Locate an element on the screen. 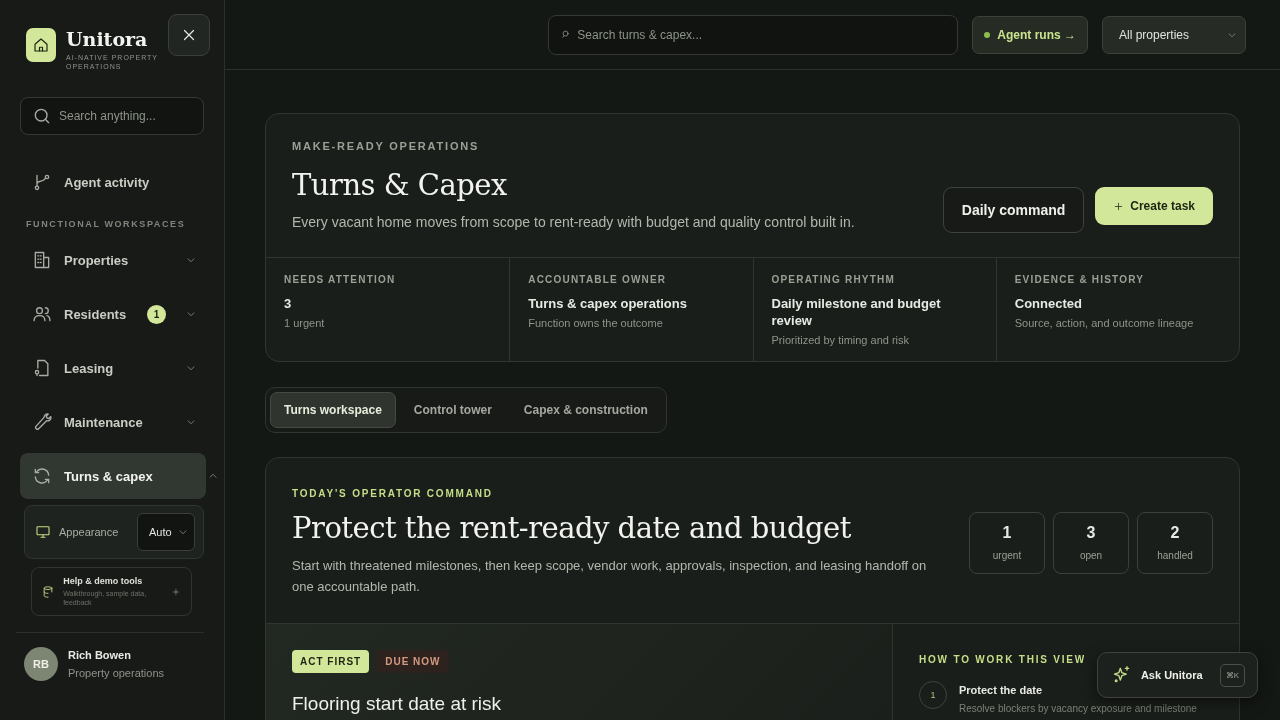 The width and height of the screenshot is (1280, 720). stat-note: Prioritized by timing and risk is located at coordinates (841, 340).